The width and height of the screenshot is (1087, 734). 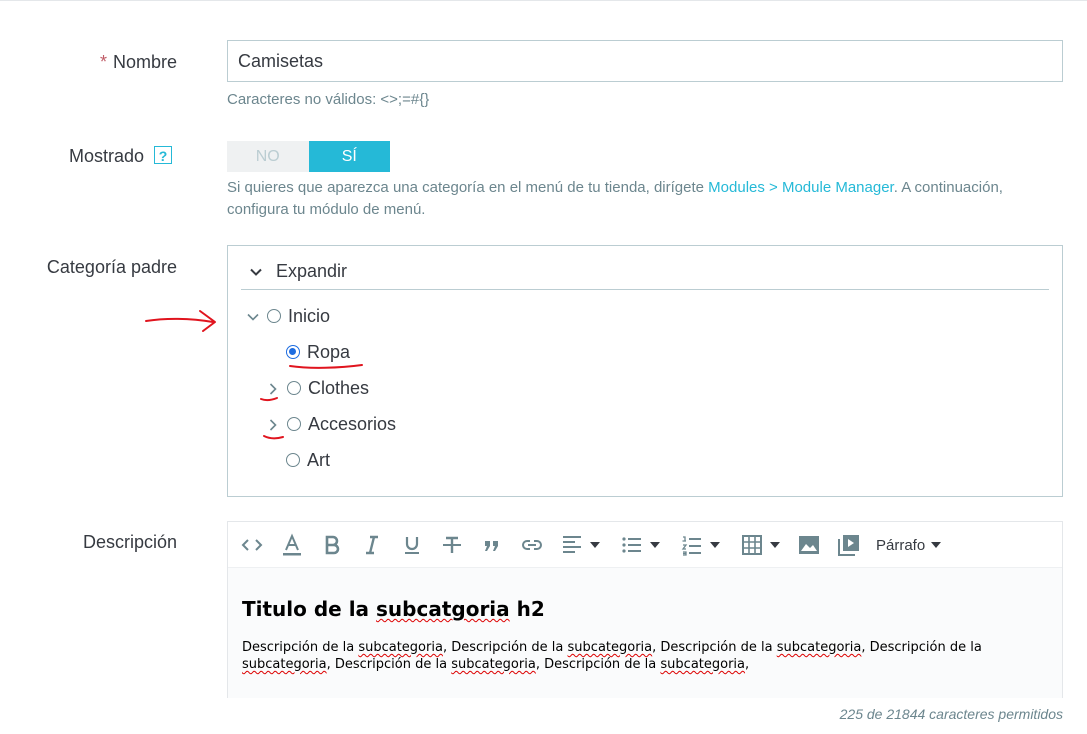 I want to click on tree-item-clothes: Clothes, so click(x=317, y=388).